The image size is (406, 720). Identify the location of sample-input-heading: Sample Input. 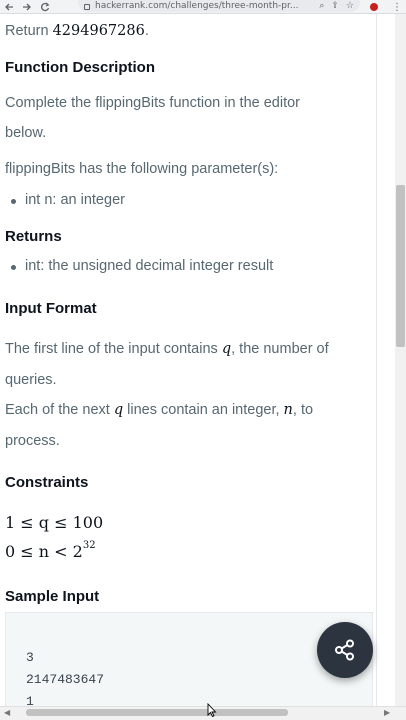
(52, 596).